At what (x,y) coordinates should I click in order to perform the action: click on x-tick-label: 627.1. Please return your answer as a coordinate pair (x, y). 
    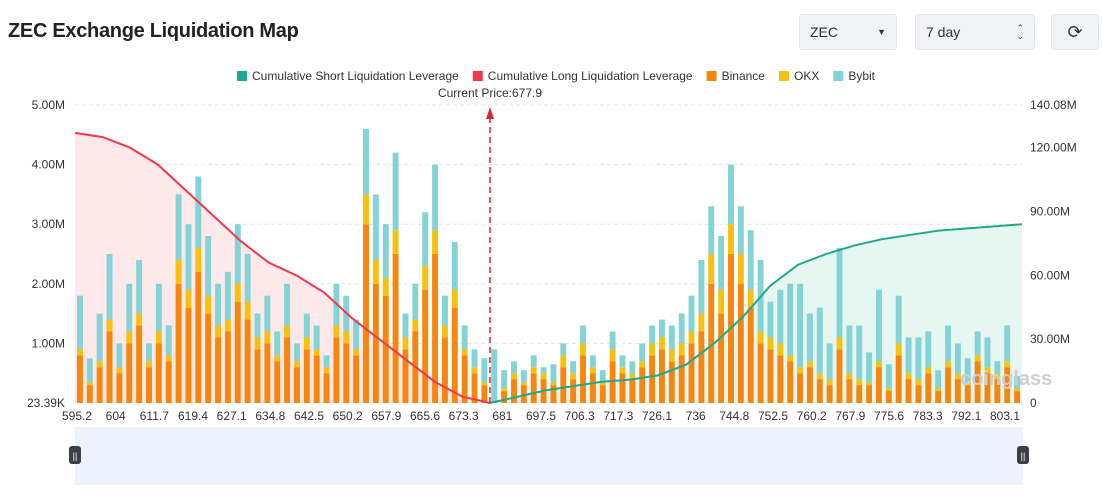
    Looking at the image, I should click on (232, 416).